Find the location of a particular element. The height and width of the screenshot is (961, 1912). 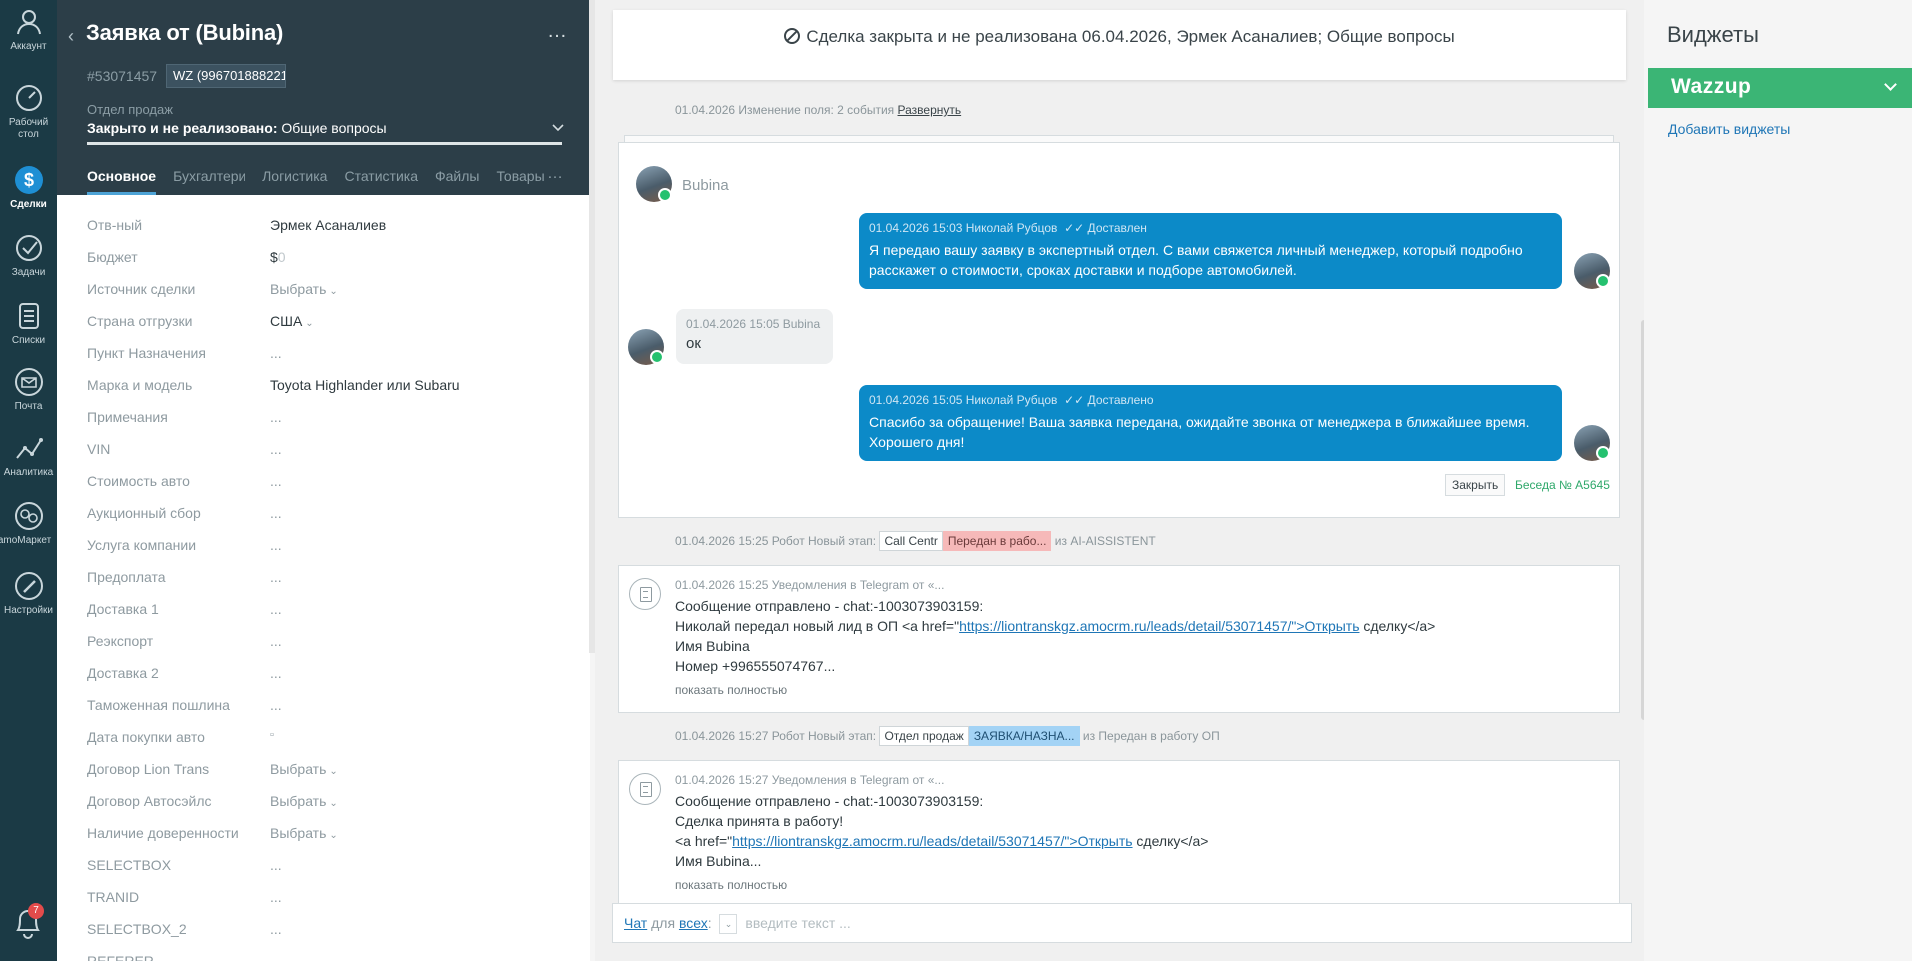

field-country: Страна отгрузки США ⌄ is located at coordinates (327, 323).